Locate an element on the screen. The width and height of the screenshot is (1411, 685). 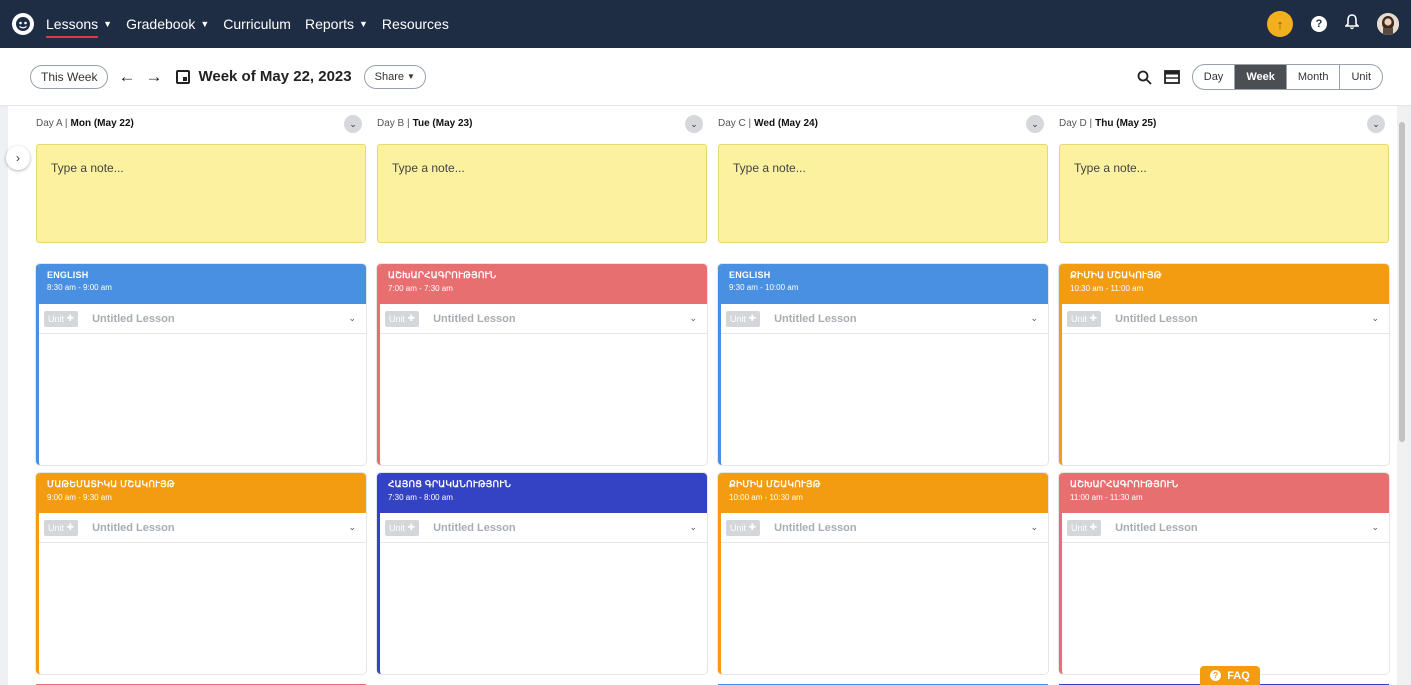
lesson-time: 7:30 am - 8:00 am is located at coordinates (420, 497).